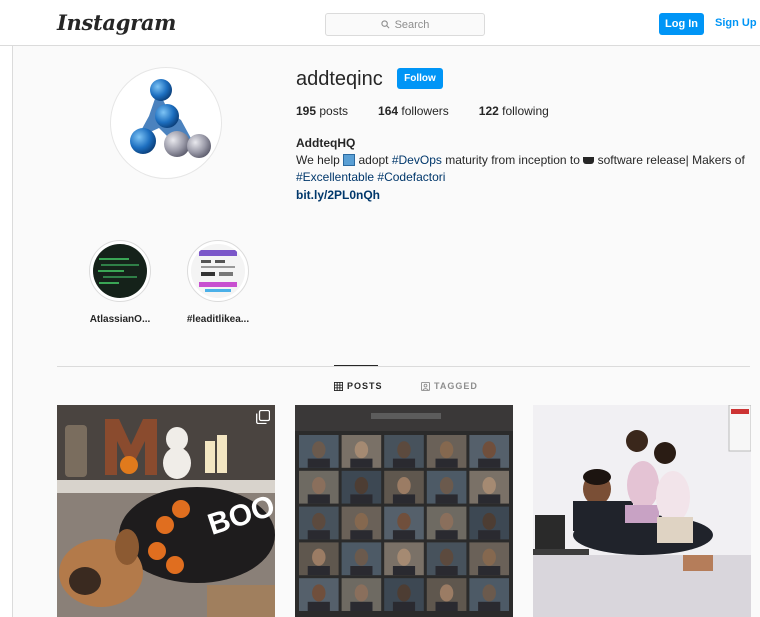  I want to click on search-icon, so click(385, 24).